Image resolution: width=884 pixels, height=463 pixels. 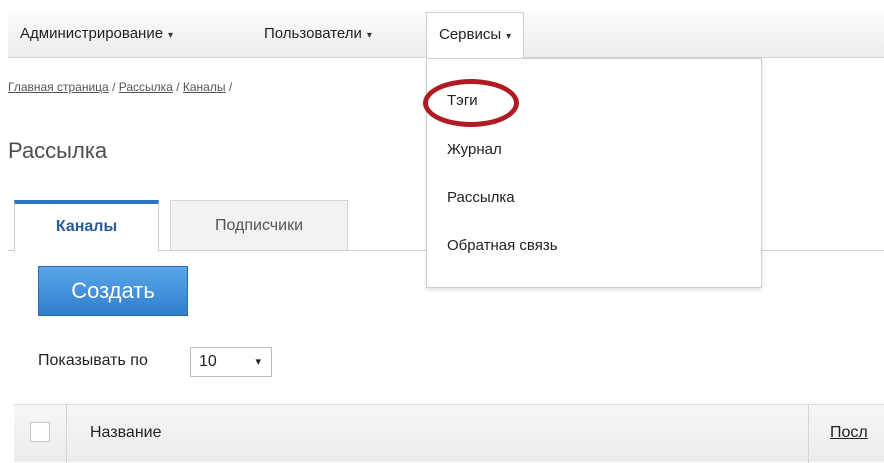 I want to click on tab-subscribers: Подписчики, so click(x=259, y=225).